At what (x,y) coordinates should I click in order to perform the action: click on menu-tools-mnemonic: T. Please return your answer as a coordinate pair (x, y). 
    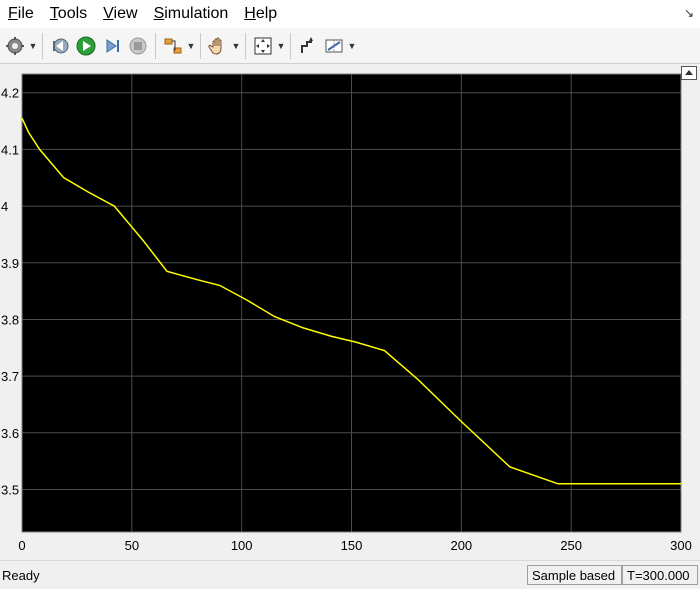
    Looking at the image, I should click on (53, 13).